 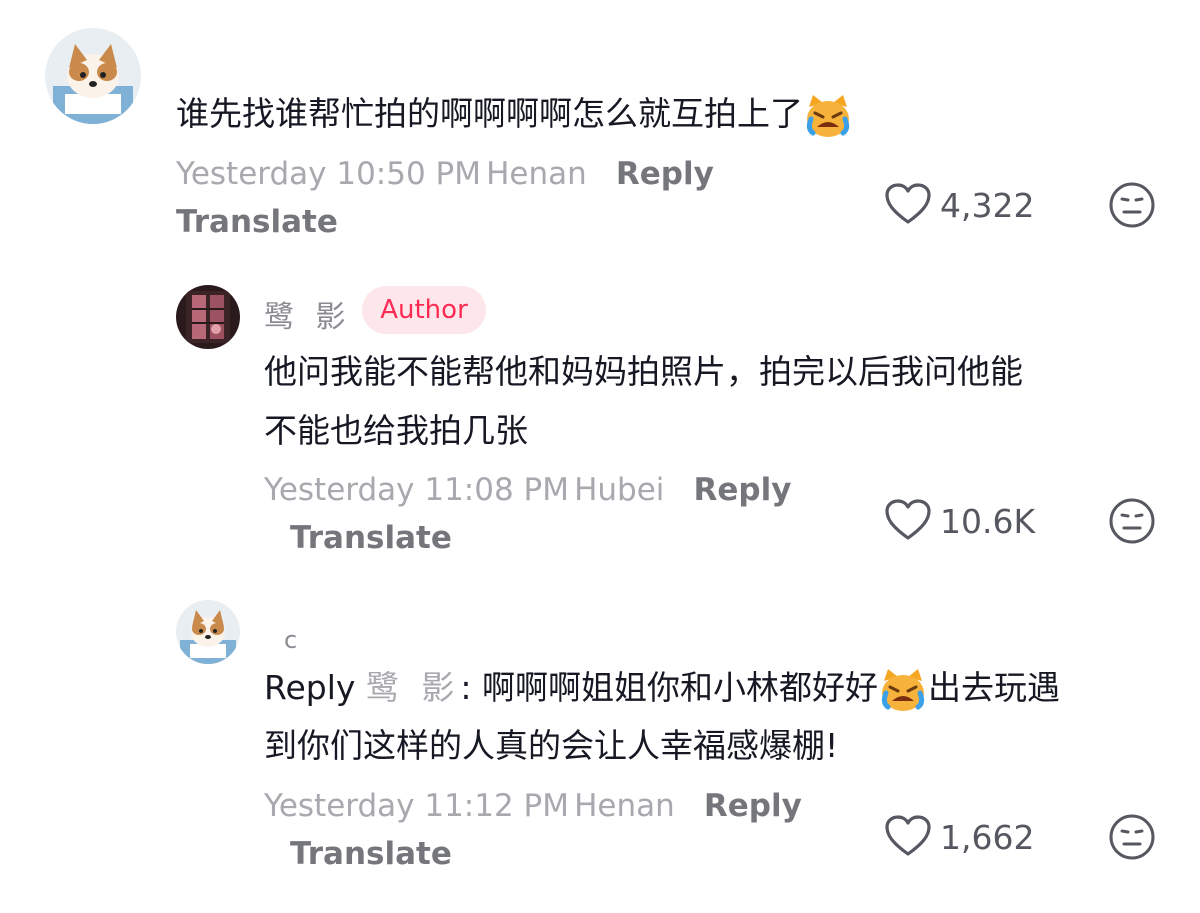 What do you see at coordinates (416, 806) in the screenshot?
I see `comment-time: Yesterday 11:12 PM` at bounding box center [416, 806].